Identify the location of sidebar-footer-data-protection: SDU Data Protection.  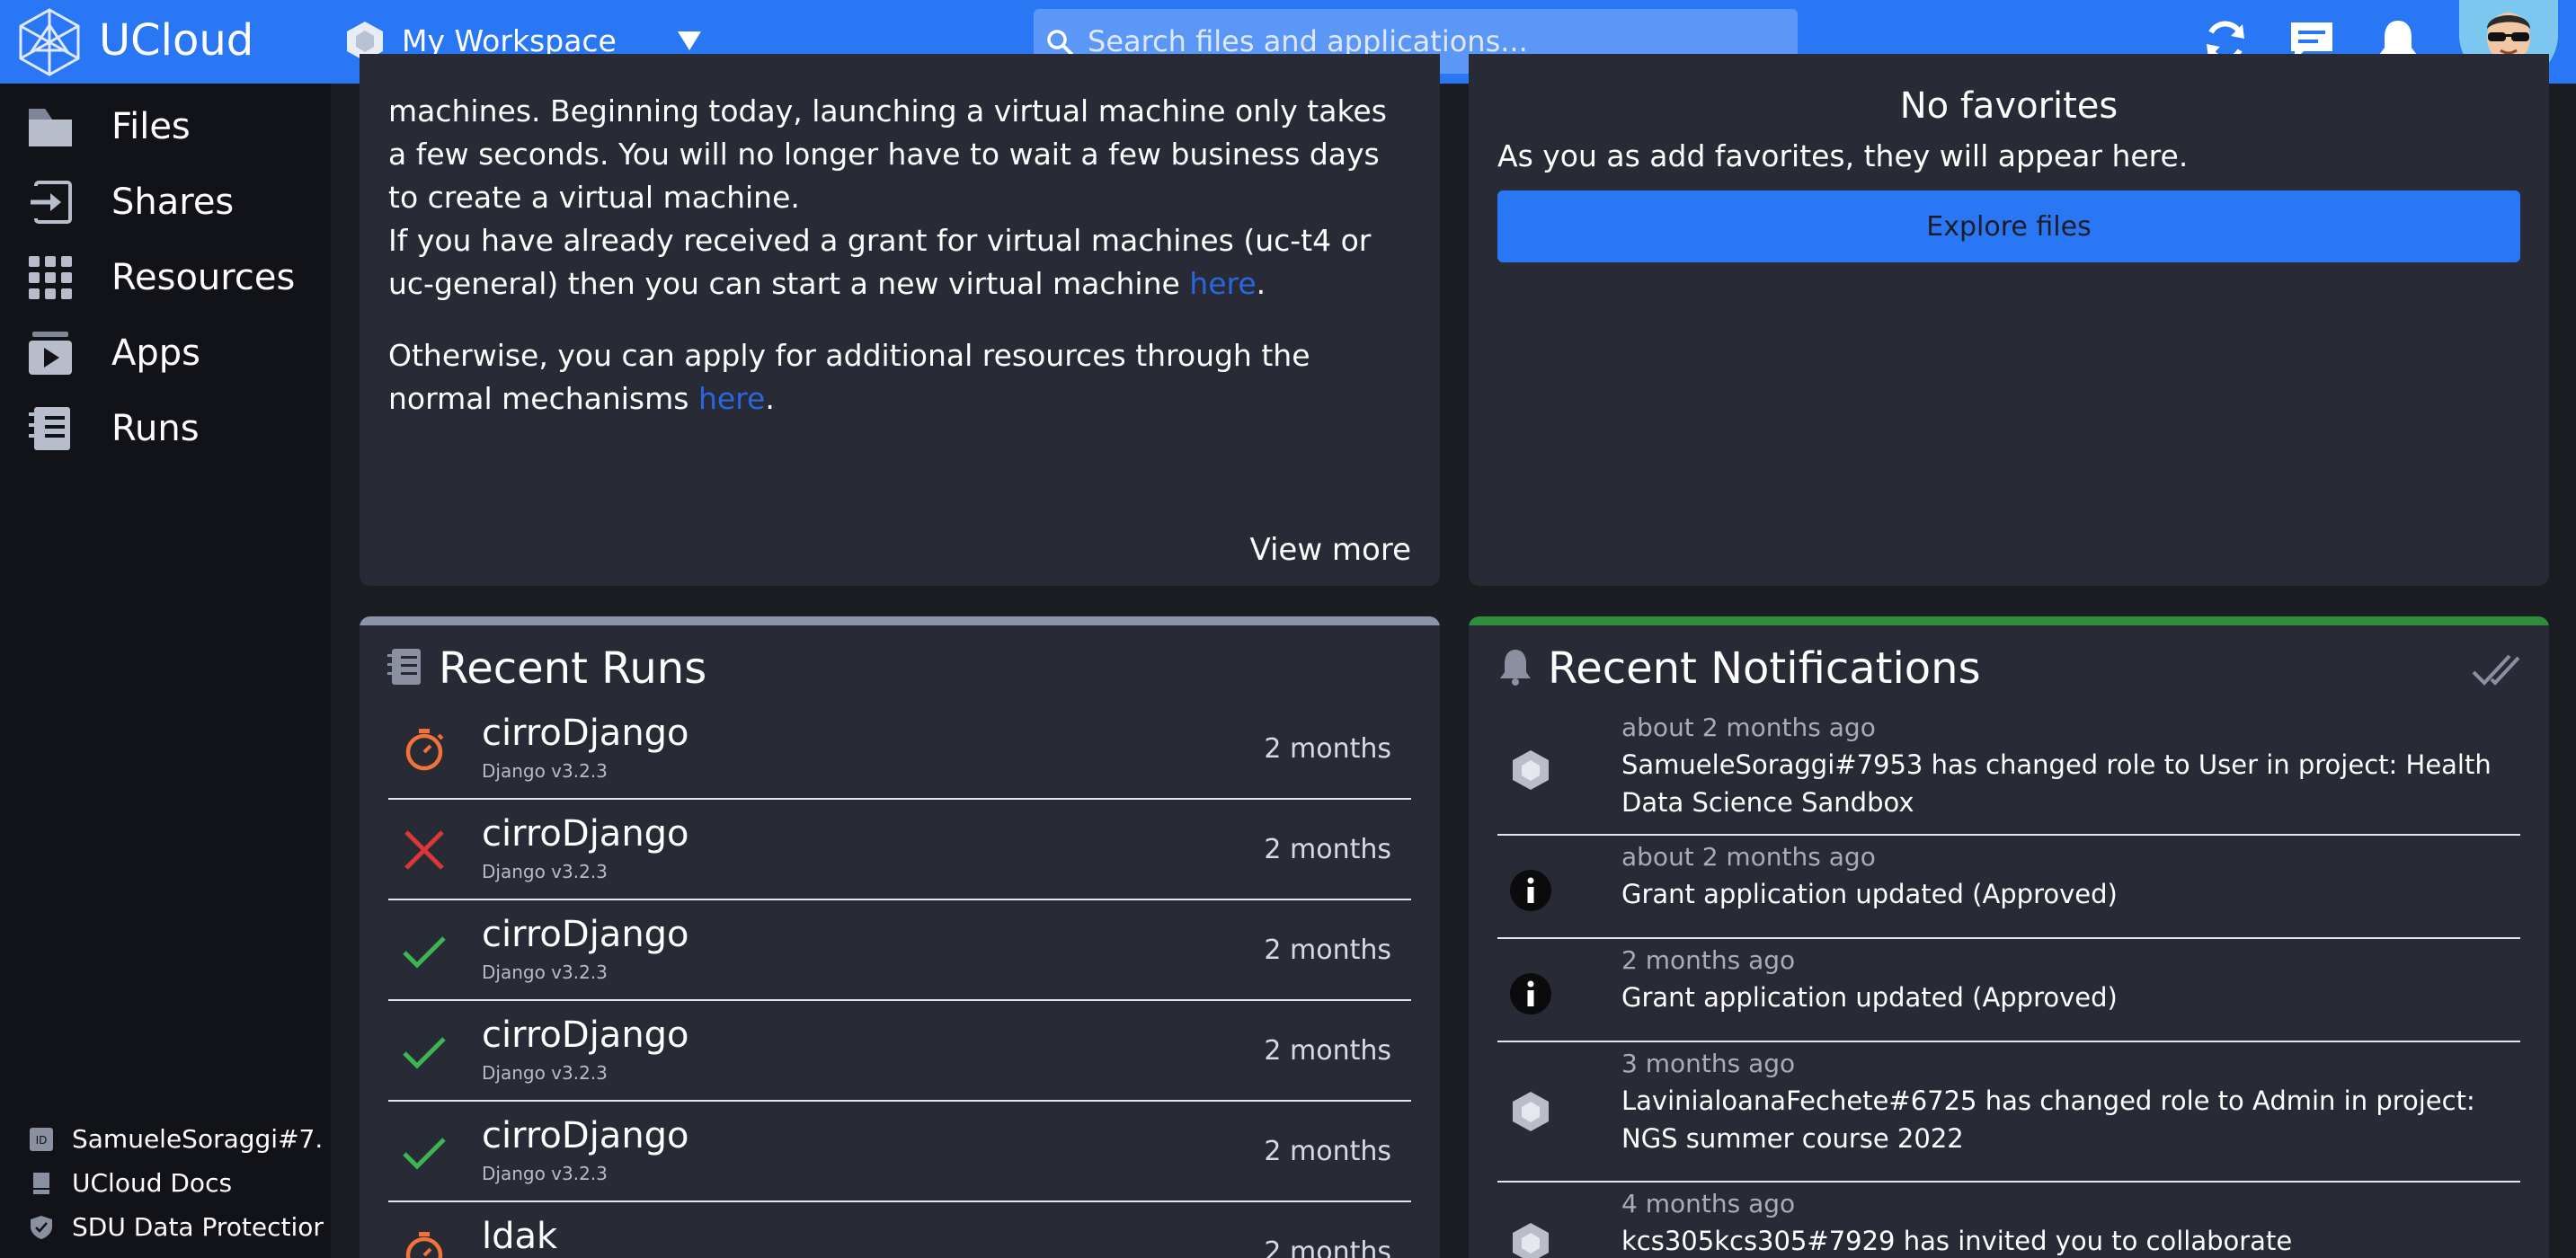
(165, 1226).